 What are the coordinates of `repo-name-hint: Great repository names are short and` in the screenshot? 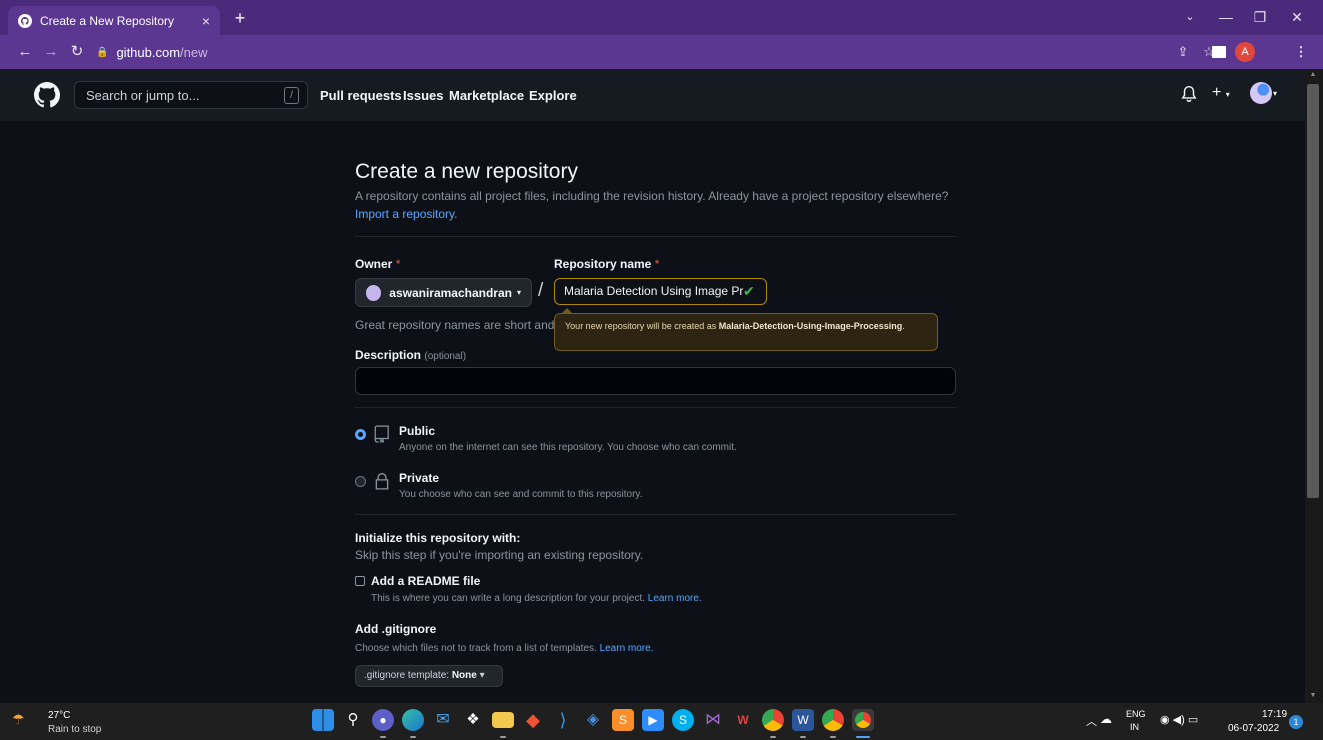 It's located at (455, 325).